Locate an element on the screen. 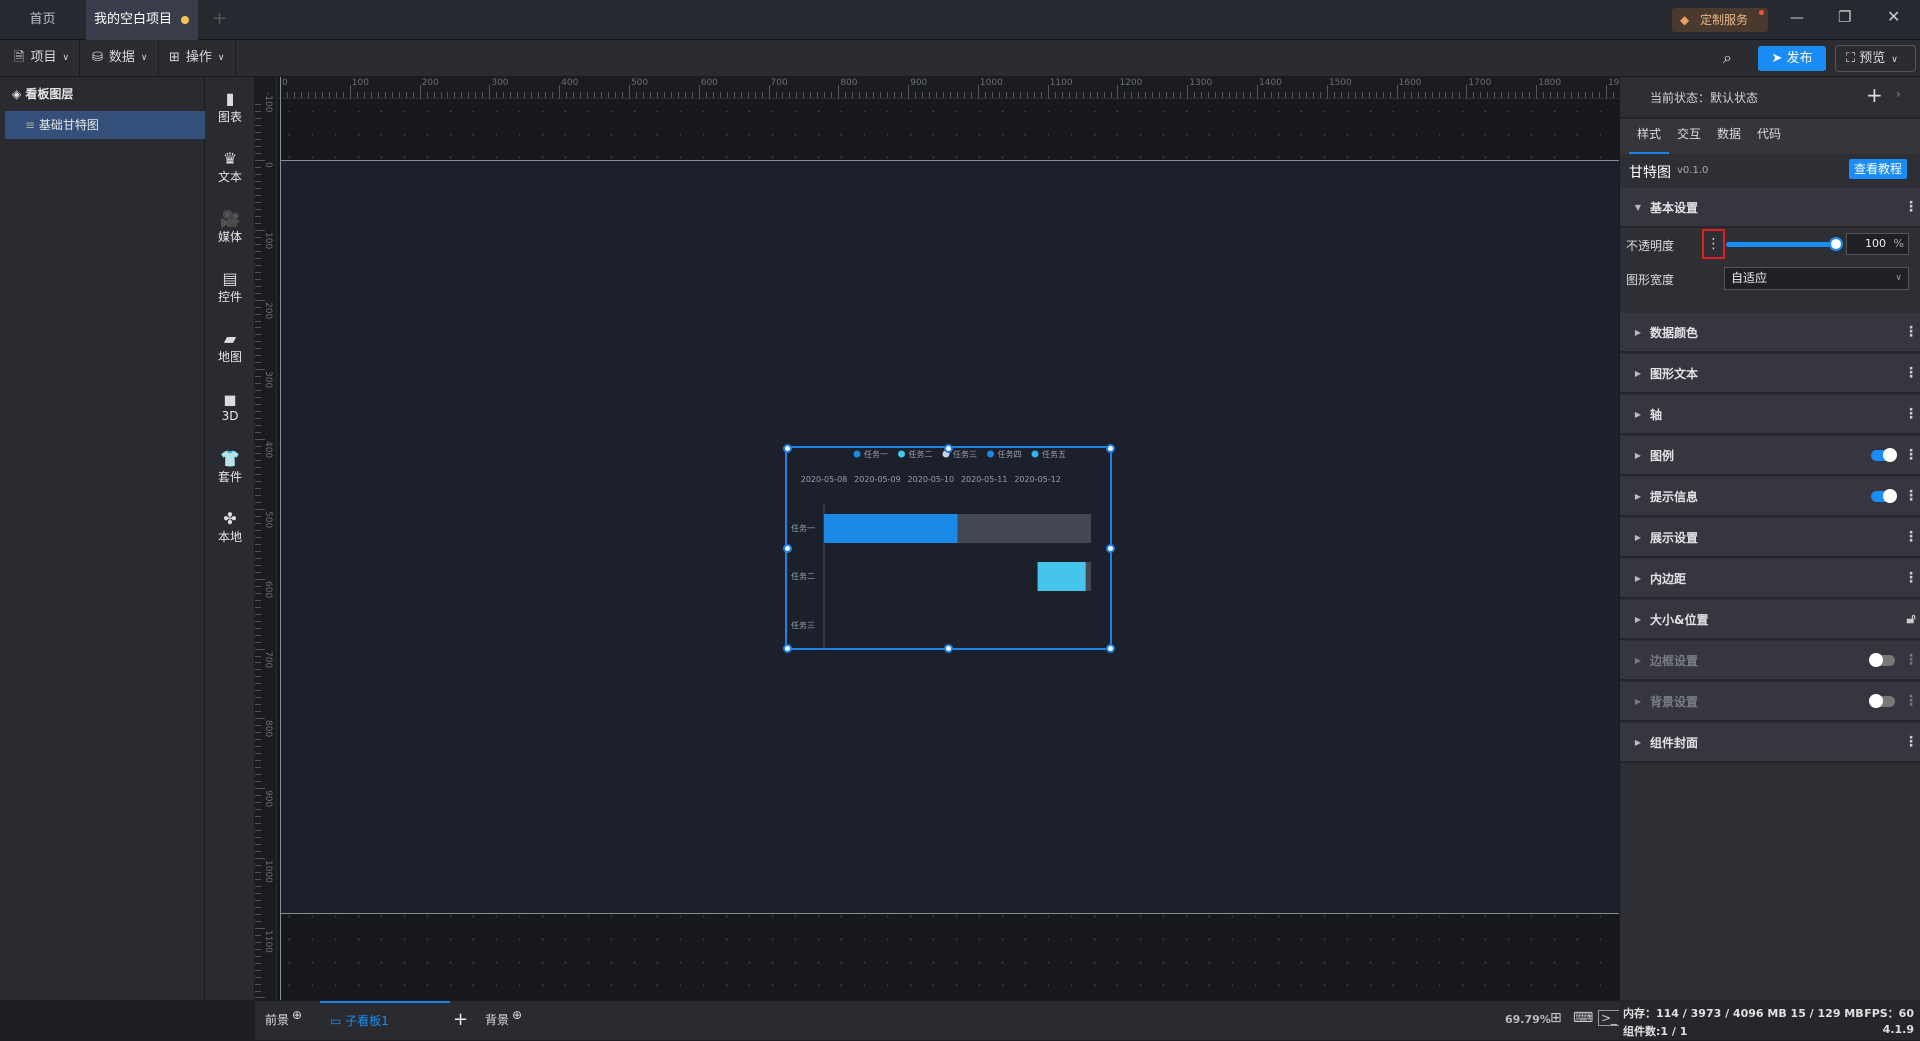 The image size is (1920, 1041). tab-data: 数据 is located at coordinates (1729, 134).